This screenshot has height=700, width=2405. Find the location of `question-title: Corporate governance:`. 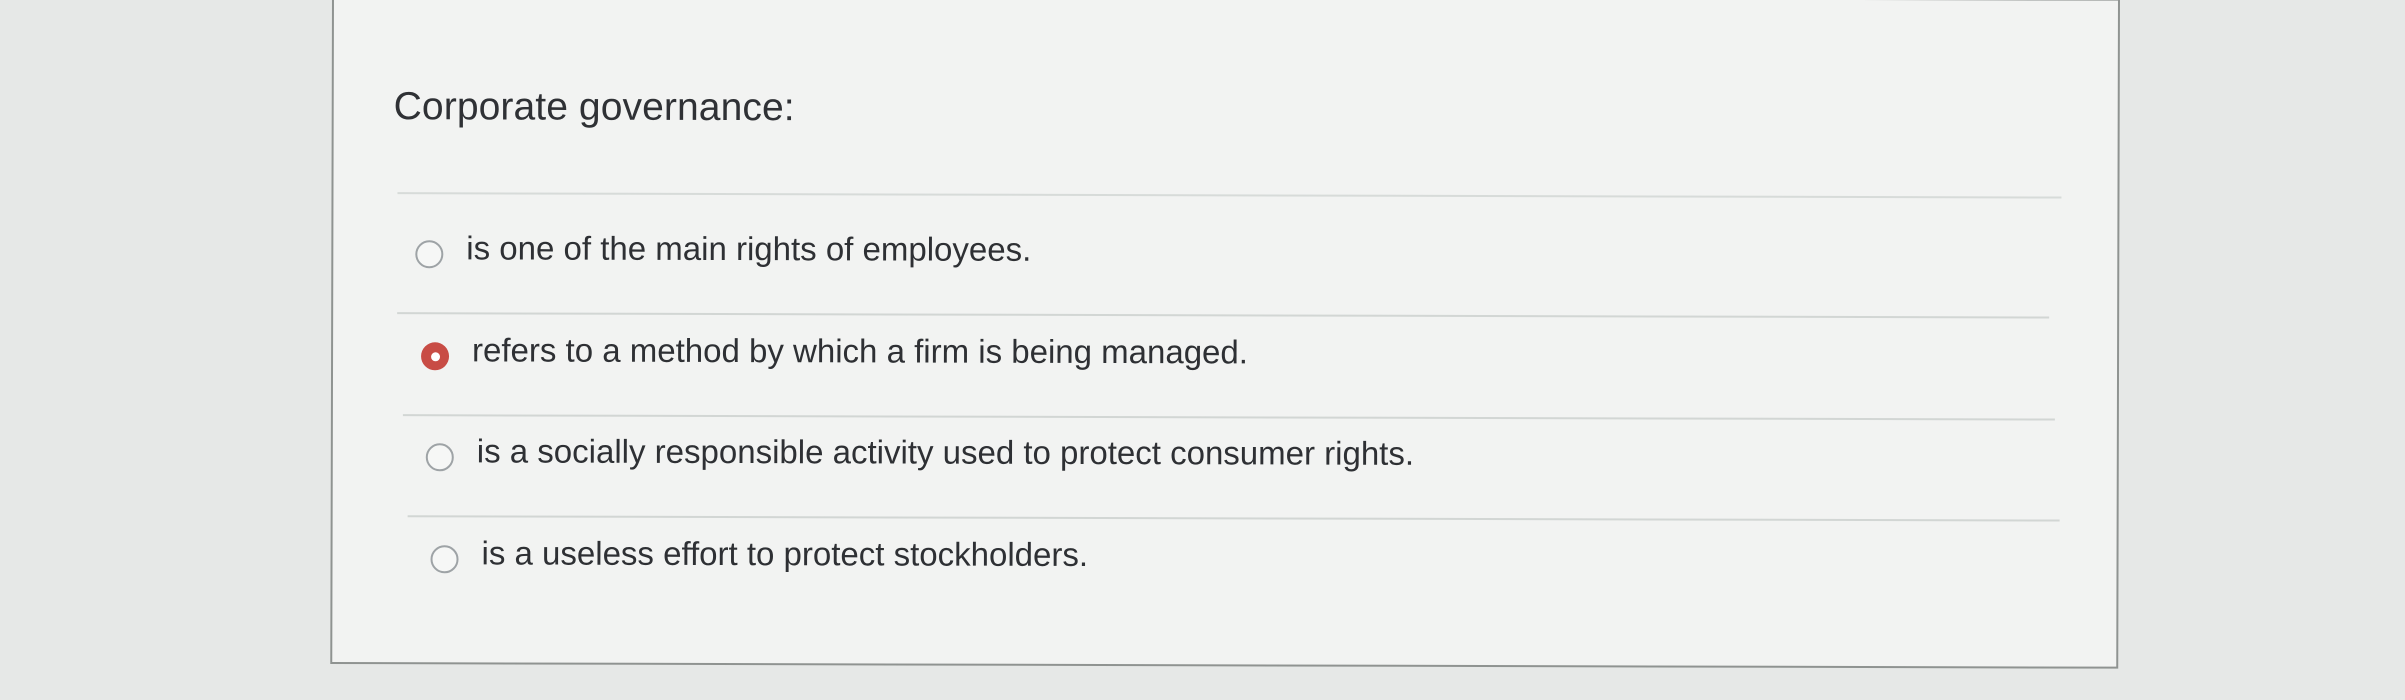

question-title: Corporate governance: is located at coordinates (594, 107).